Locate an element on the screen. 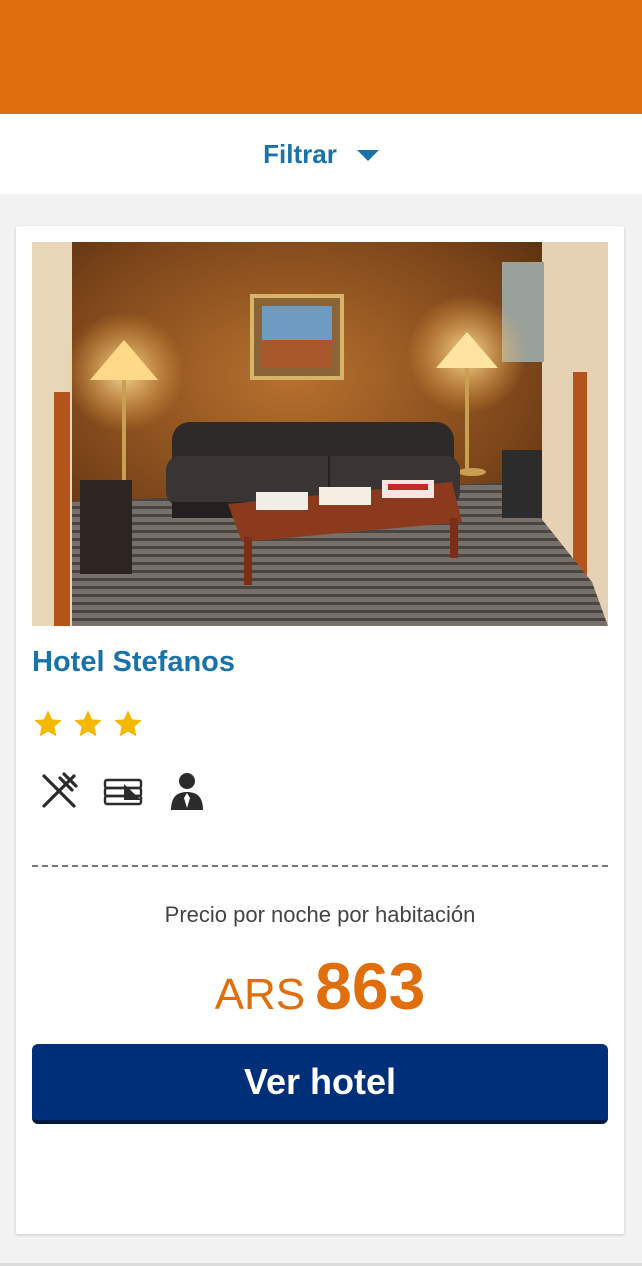 This screenshot has width=642, height=1266. filter-label: Filtrar is located at coordinates (300, 153).